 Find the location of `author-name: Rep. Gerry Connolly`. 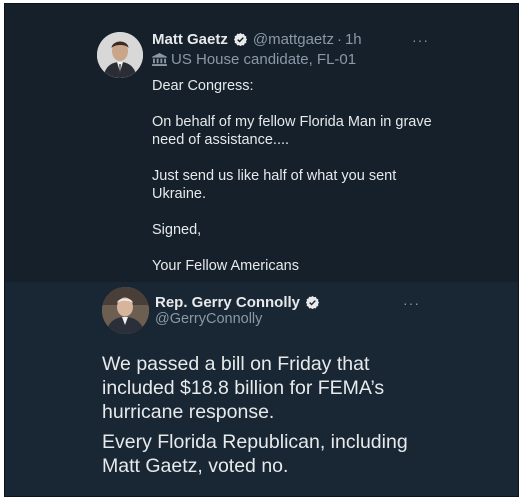

author-name: Rep. Gerry Connolly is located at coordinates (227, 302).